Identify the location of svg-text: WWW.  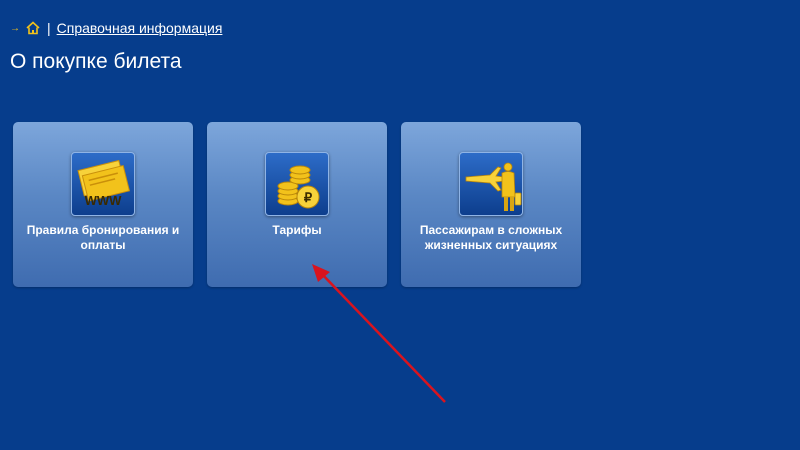
(104, 200).